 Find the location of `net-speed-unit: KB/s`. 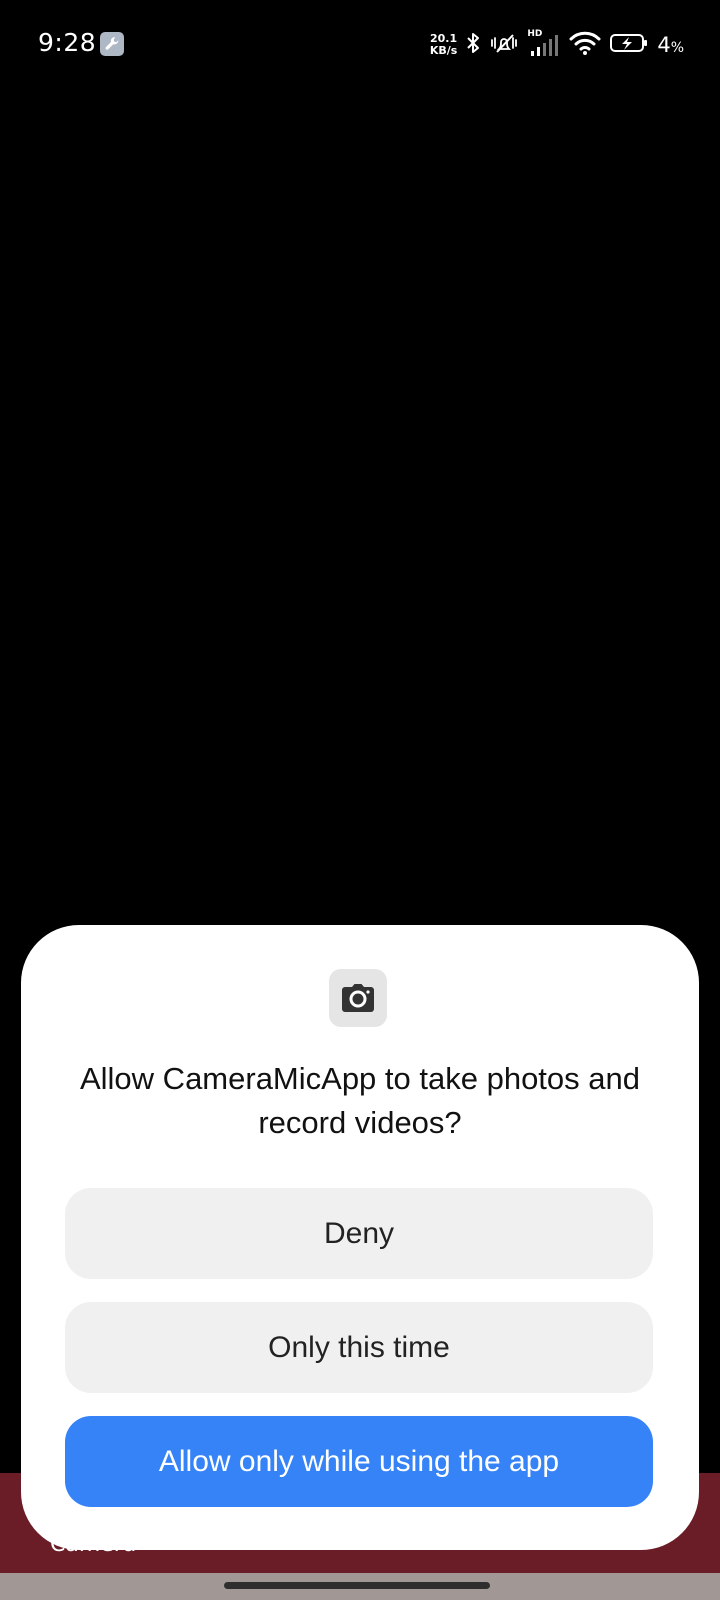

net-speed-unit: KB/s is located at coordinates (443, 50).